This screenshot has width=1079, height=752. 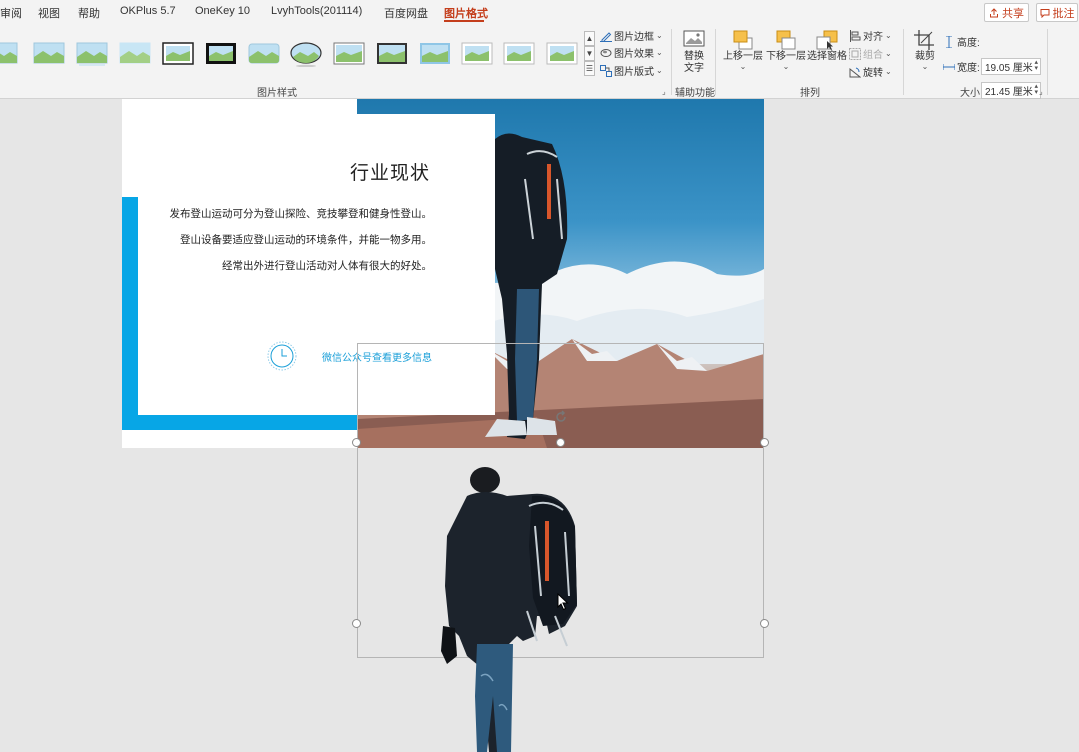 What do you see at coordinates (827, 40) in the screenshot?
I see `selection-pane-icon` at bounding box center [827, 40].